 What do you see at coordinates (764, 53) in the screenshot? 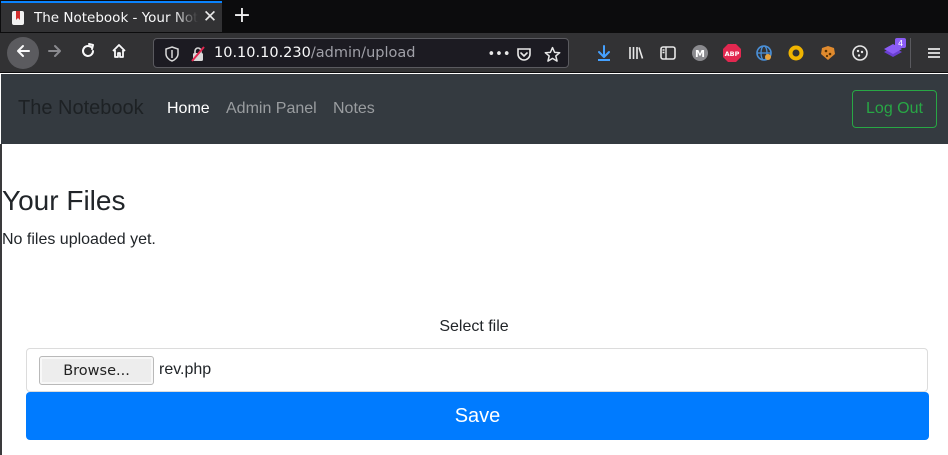
I see `globe-extension-icon` at bounding box center [764, 53].